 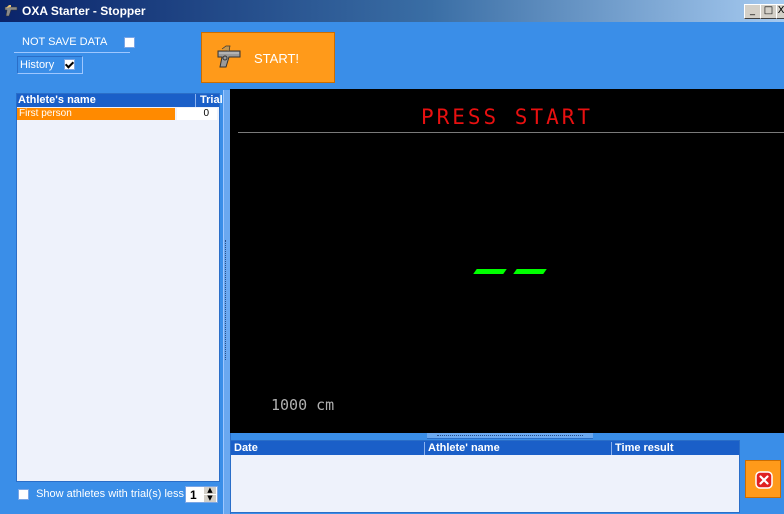 I want to click on trial-filter-checkbox, so click(x=23, y=494).